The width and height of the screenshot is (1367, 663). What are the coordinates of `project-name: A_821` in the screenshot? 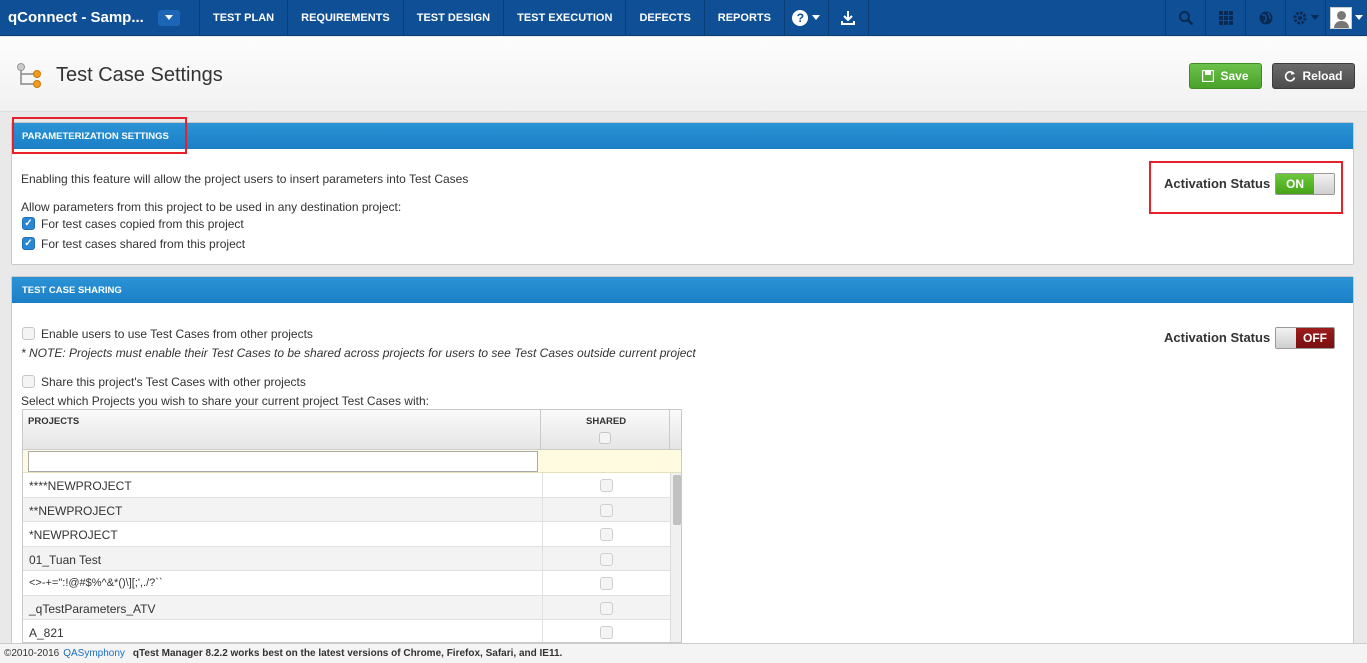 It's located at (46, 633).